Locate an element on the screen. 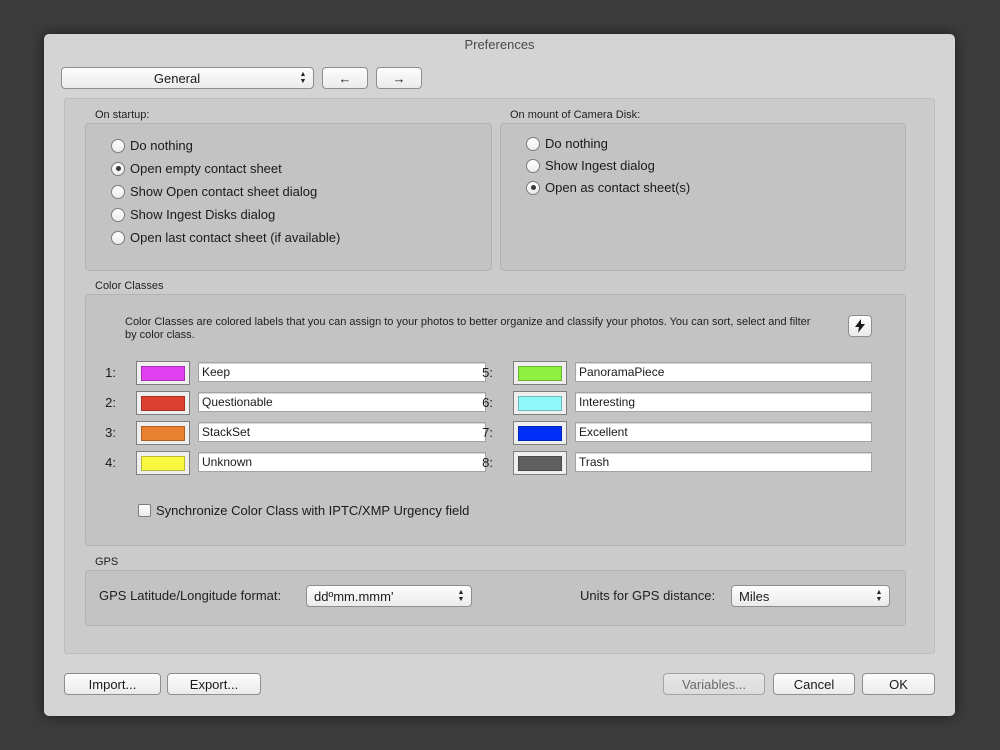 This screenshot has height=750, width=1000. gps-units-popup: Miles ▲ ▼ is located at coordinates (810, 596).